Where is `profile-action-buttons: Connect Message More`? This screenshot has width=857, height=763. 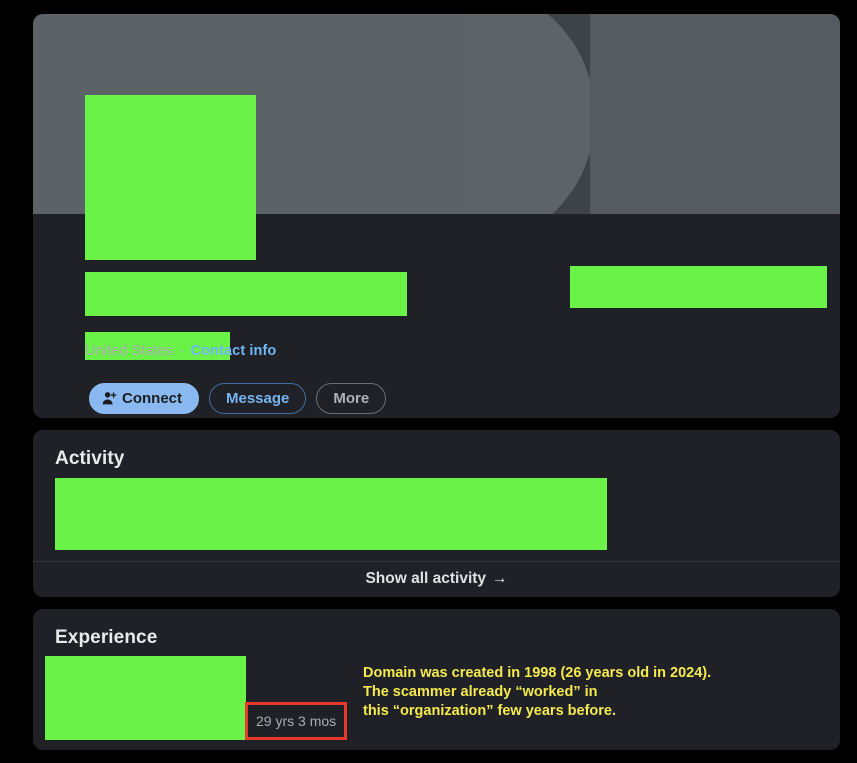
profile-action-buttons: Connect Message More is located at coordinates (238, 398).